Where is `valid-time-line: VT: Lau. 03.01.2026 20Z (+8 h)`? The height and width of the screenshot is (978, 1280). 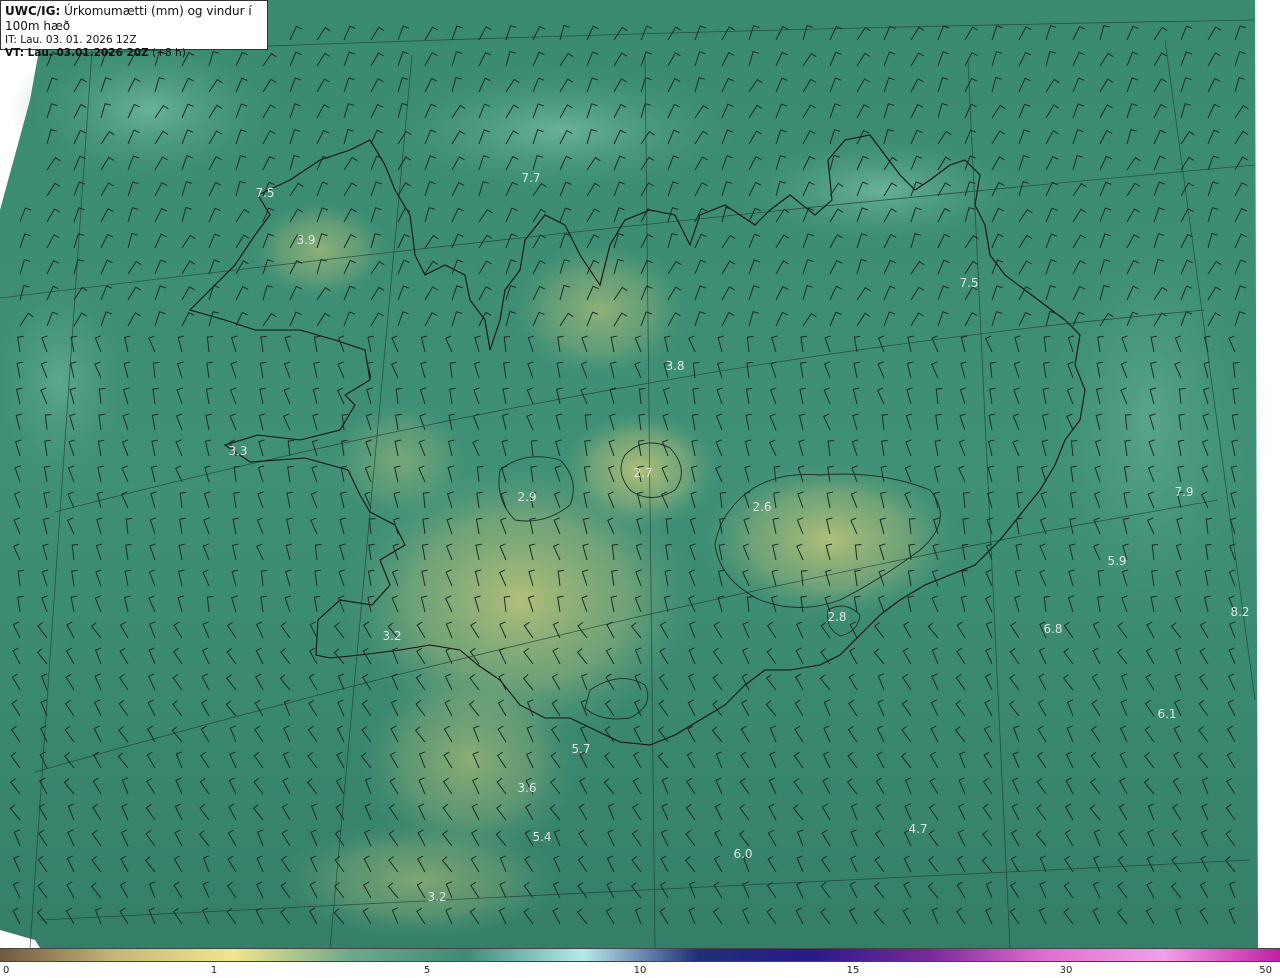 valid-time-line: VT: Lau. 03.01.2026 20Z (+8 h) is located at coordinates (134, 53).